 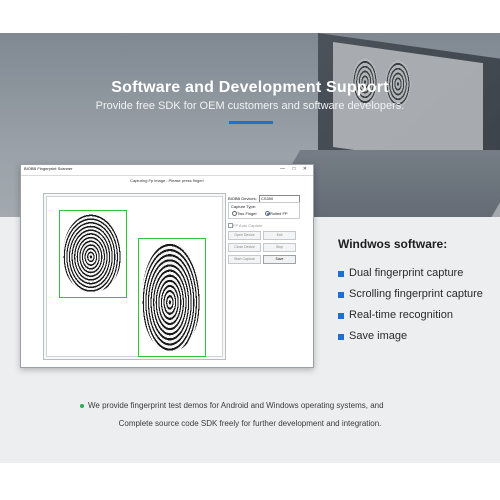 I want to click on save-button: Save, so click(x=279, y=259).